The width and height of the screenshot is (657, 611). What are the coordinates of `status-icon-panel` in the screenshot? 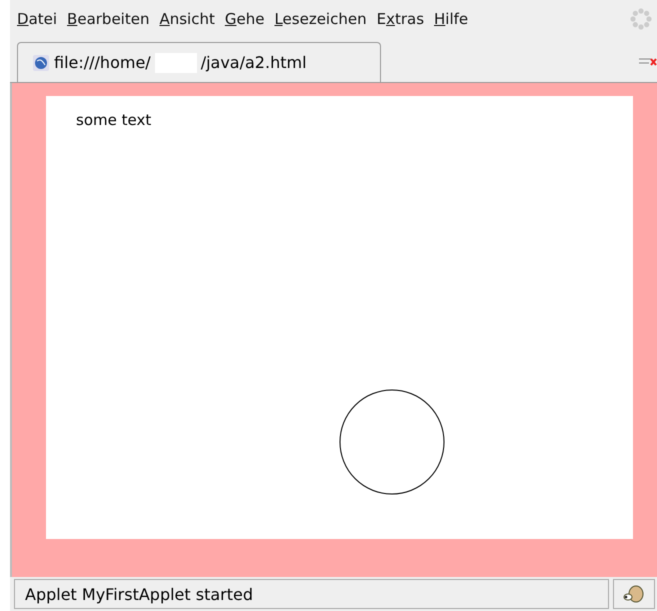 It's located at (634, 594).